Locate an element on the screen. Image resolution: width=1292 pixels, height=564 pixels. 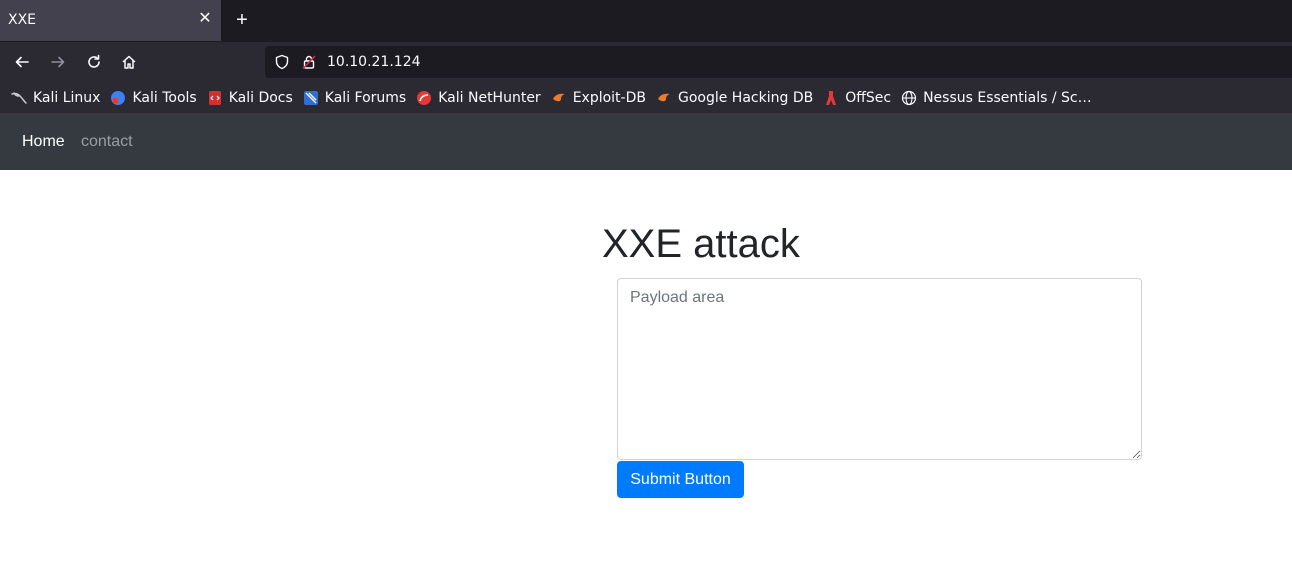
ghdb-icon is located at coordinates (663, 97).